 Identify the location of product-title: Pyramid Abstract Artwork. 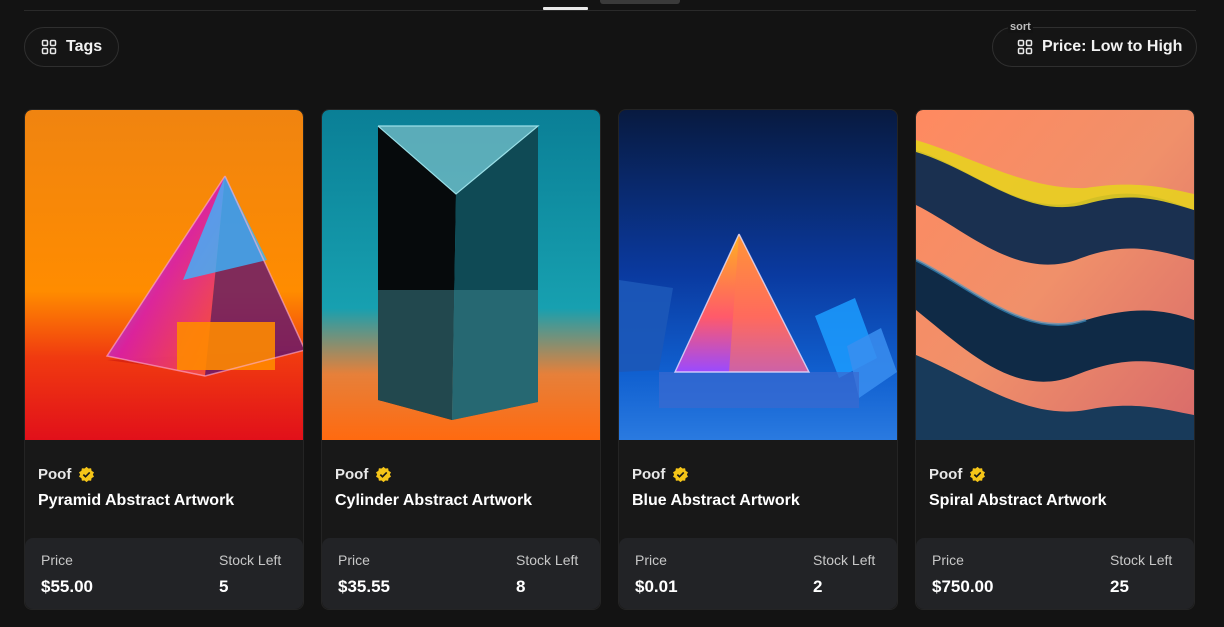
(136, 501).